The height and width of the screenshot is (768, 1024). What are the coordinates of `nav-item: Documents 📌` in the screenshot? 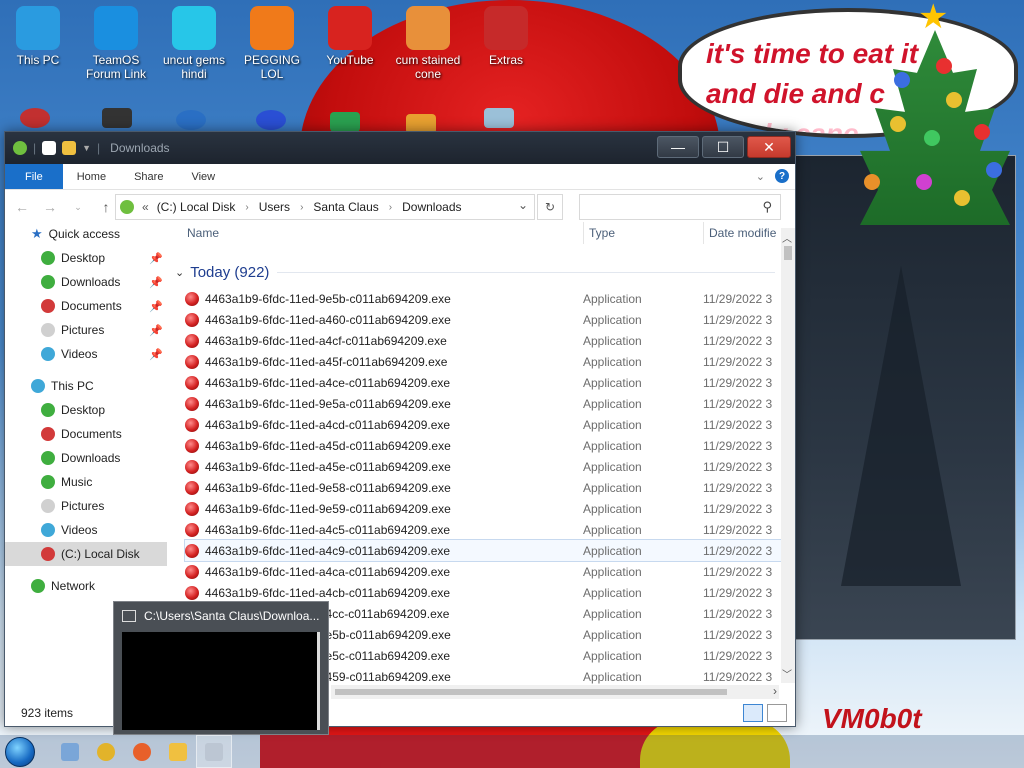 It's located at (86, 306).